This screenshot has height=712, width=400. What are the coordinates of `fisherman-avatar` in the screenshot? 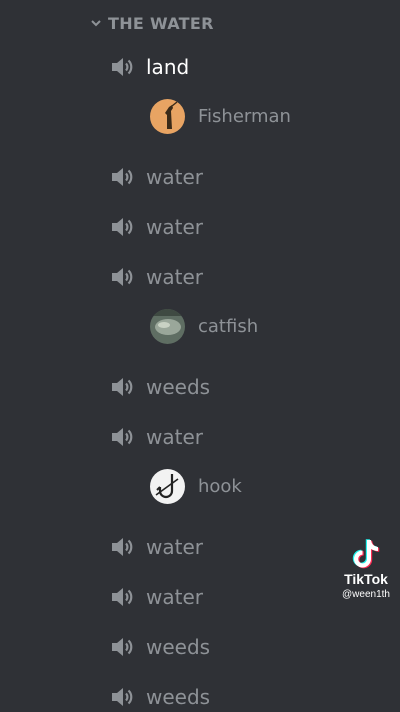 It's located at (167, 116).